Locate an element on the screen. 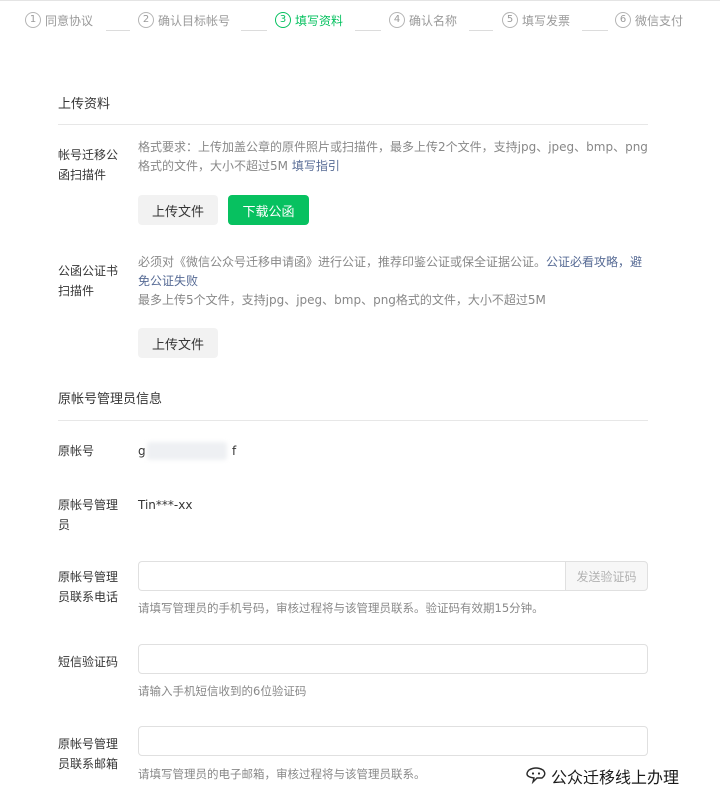 The image size is (720, 809). section-title-upload: 上传资料 is located at coordinates (84, 104).